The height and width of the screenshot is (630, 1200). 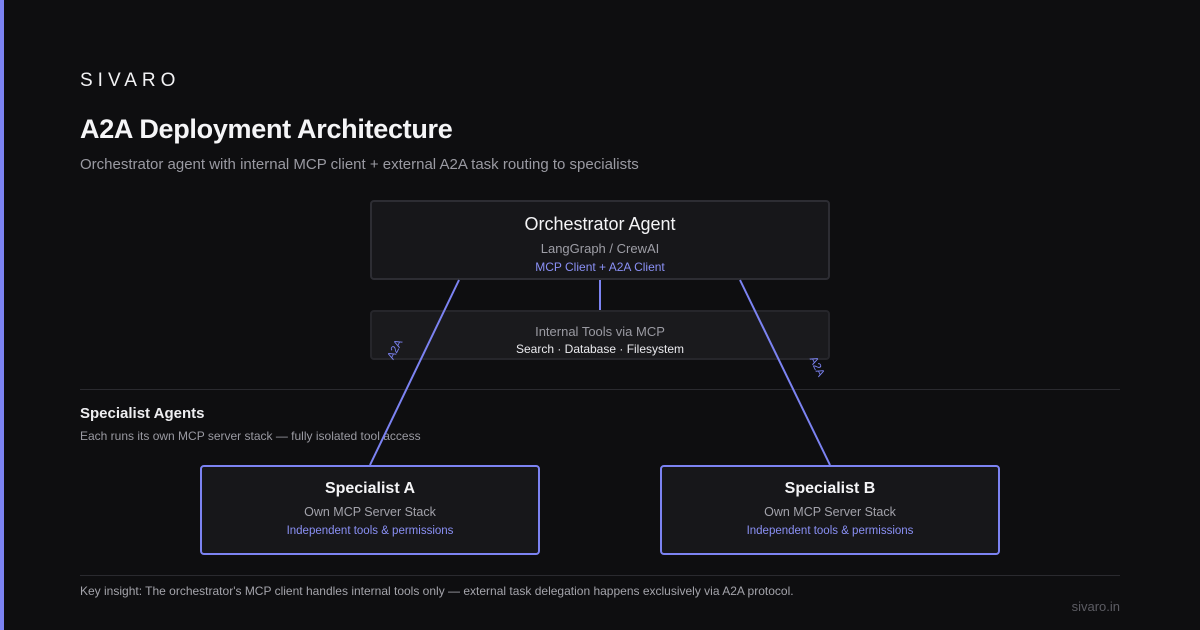 I want to click on section-divider, so click(x=600, y=389).